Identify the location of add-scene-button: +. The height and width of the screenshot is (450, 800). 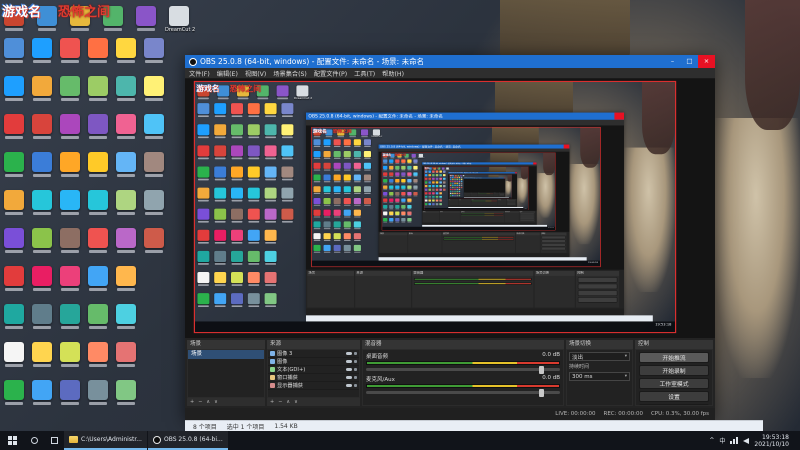
(192, 402).